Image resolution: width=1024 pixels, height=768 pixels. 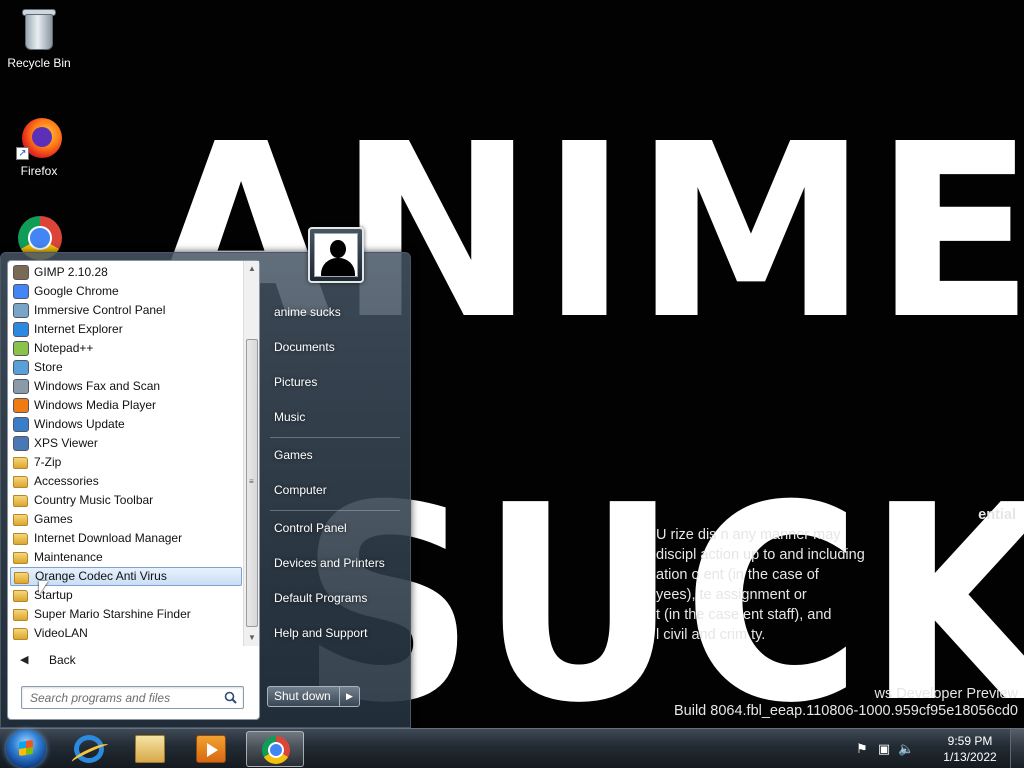 What do you see at coordinates (126, 405) in the screenshot?
I see `program-item: Windows Media Player` at bounding box center [126, 405].